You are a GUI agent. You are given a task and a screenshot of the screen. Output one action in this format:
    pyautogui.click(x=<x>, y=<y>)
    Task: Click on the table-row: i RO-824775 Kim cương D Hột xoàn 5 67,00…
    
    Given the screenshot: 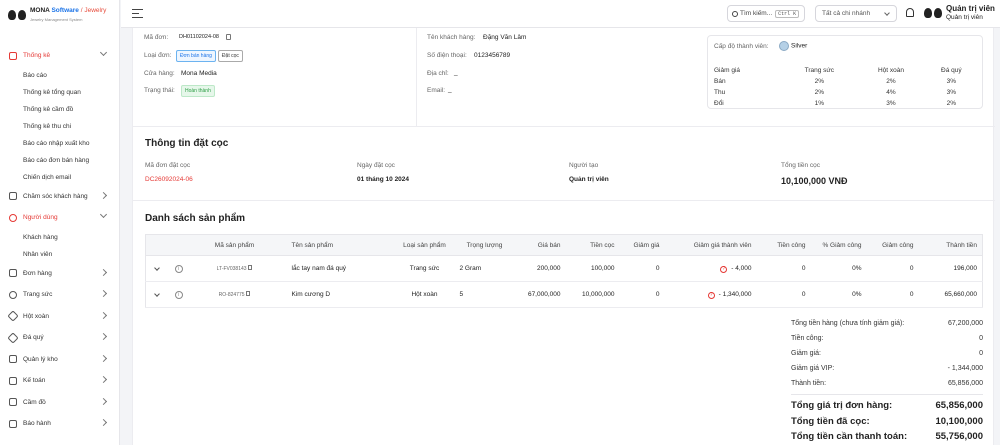 What is the action you would take?
    pyautogui.click(x=564, y=294)
    